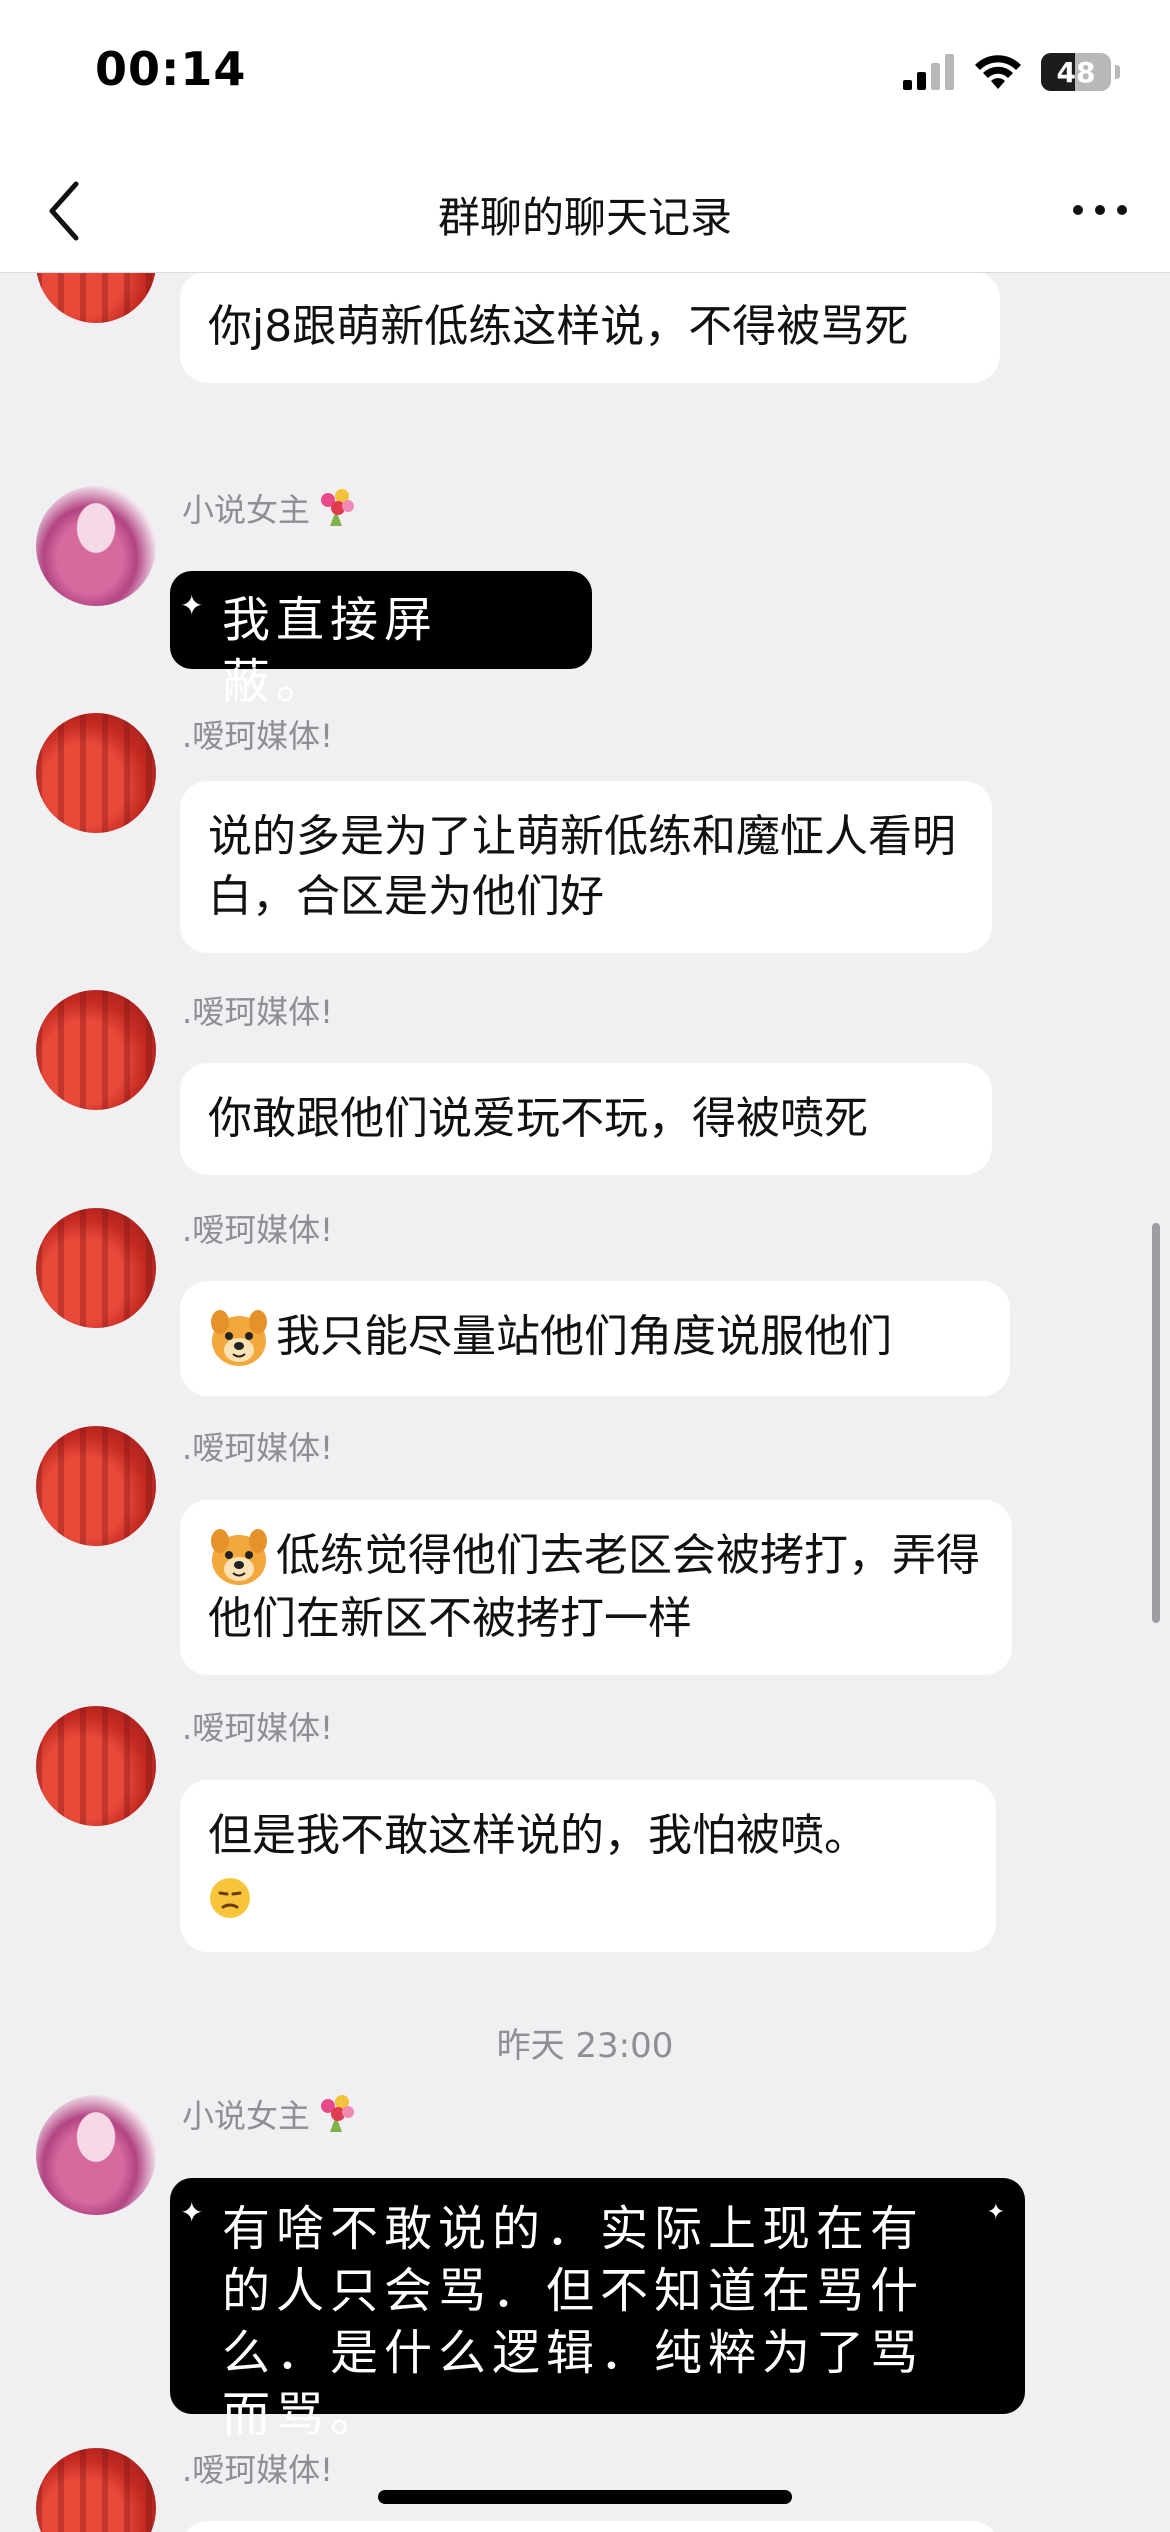 The width and height of the screenshot is (1170, 2532). I want to click on message-bubble: 低练觉得他们去老区会被拷打，弄得他们在新区不被拷打一样, so click(596, 1587).